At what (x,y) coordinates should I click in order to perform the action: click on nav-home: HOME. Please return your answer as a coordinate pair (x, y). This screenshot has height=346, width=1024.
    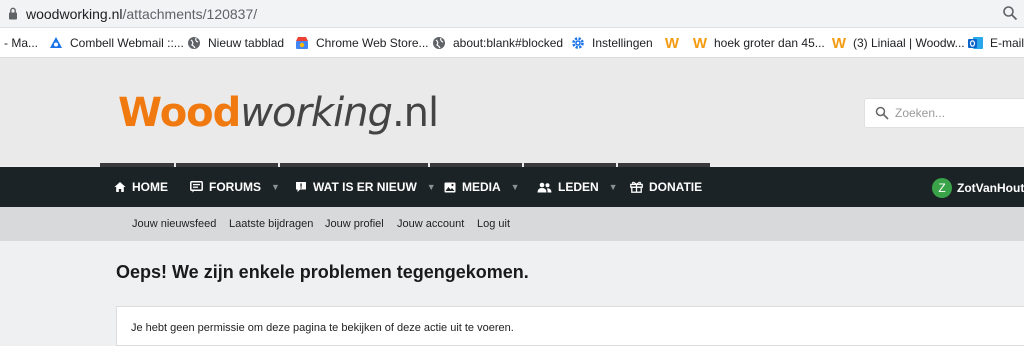
    Looking at the image, I should click on (141, 187).